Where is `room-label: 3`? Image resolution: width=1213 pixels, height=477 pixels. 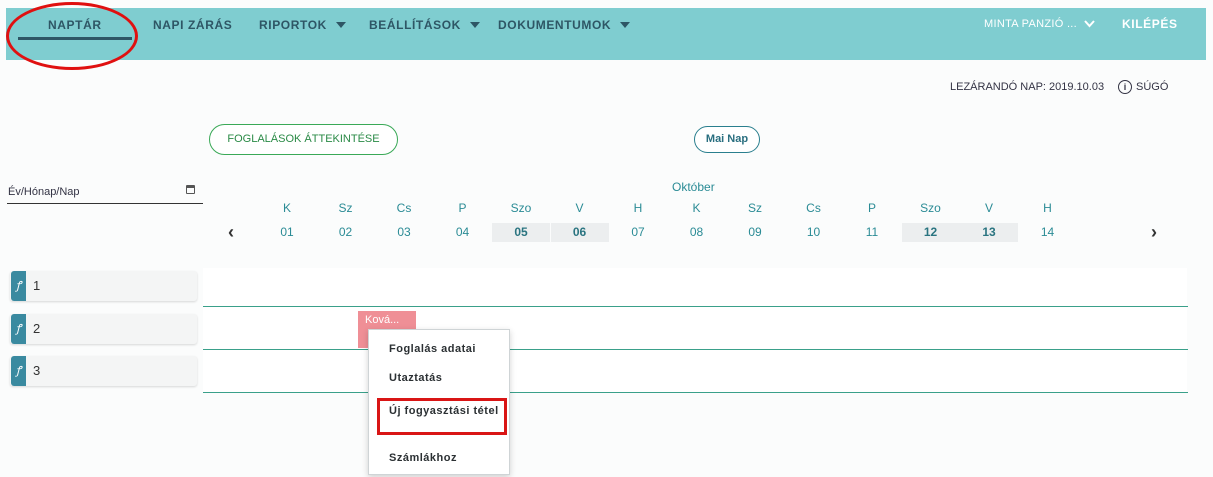
room-label: 3 is located at coordinates (37, 370).